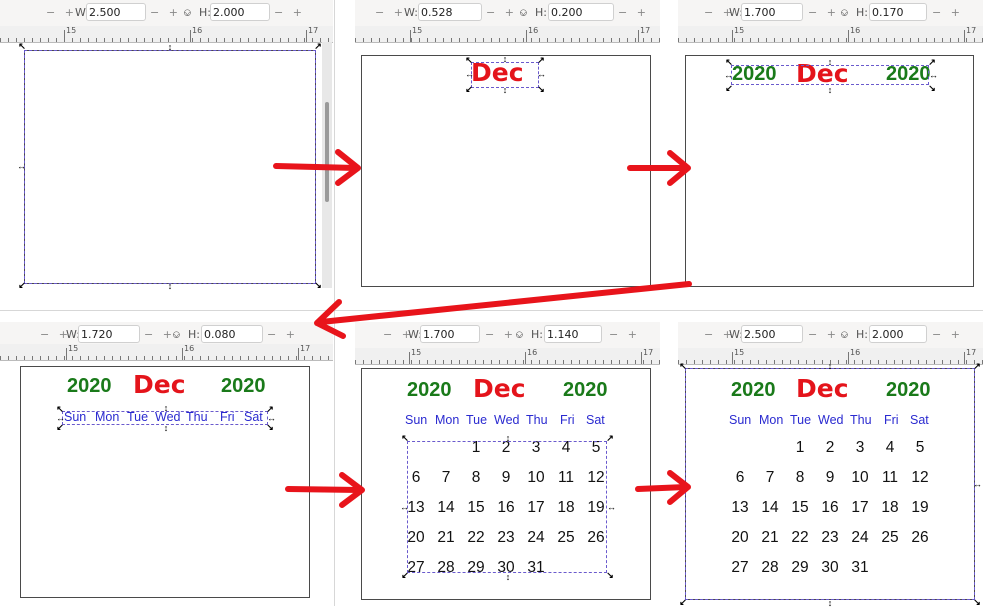  Describe the element at coordinates (860, 537) in the screenshot. I see `date-cell: 24` at that location.